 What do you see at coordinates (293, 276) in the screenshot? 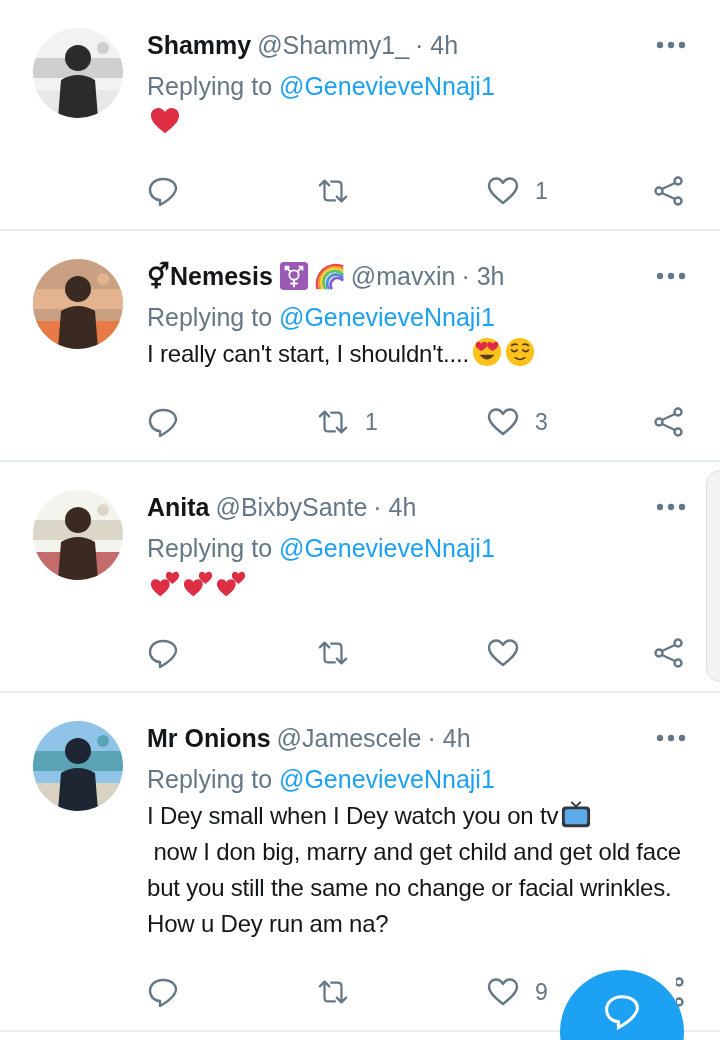
I see `transgender-symbol-icon` at bounding box center [293, 276].